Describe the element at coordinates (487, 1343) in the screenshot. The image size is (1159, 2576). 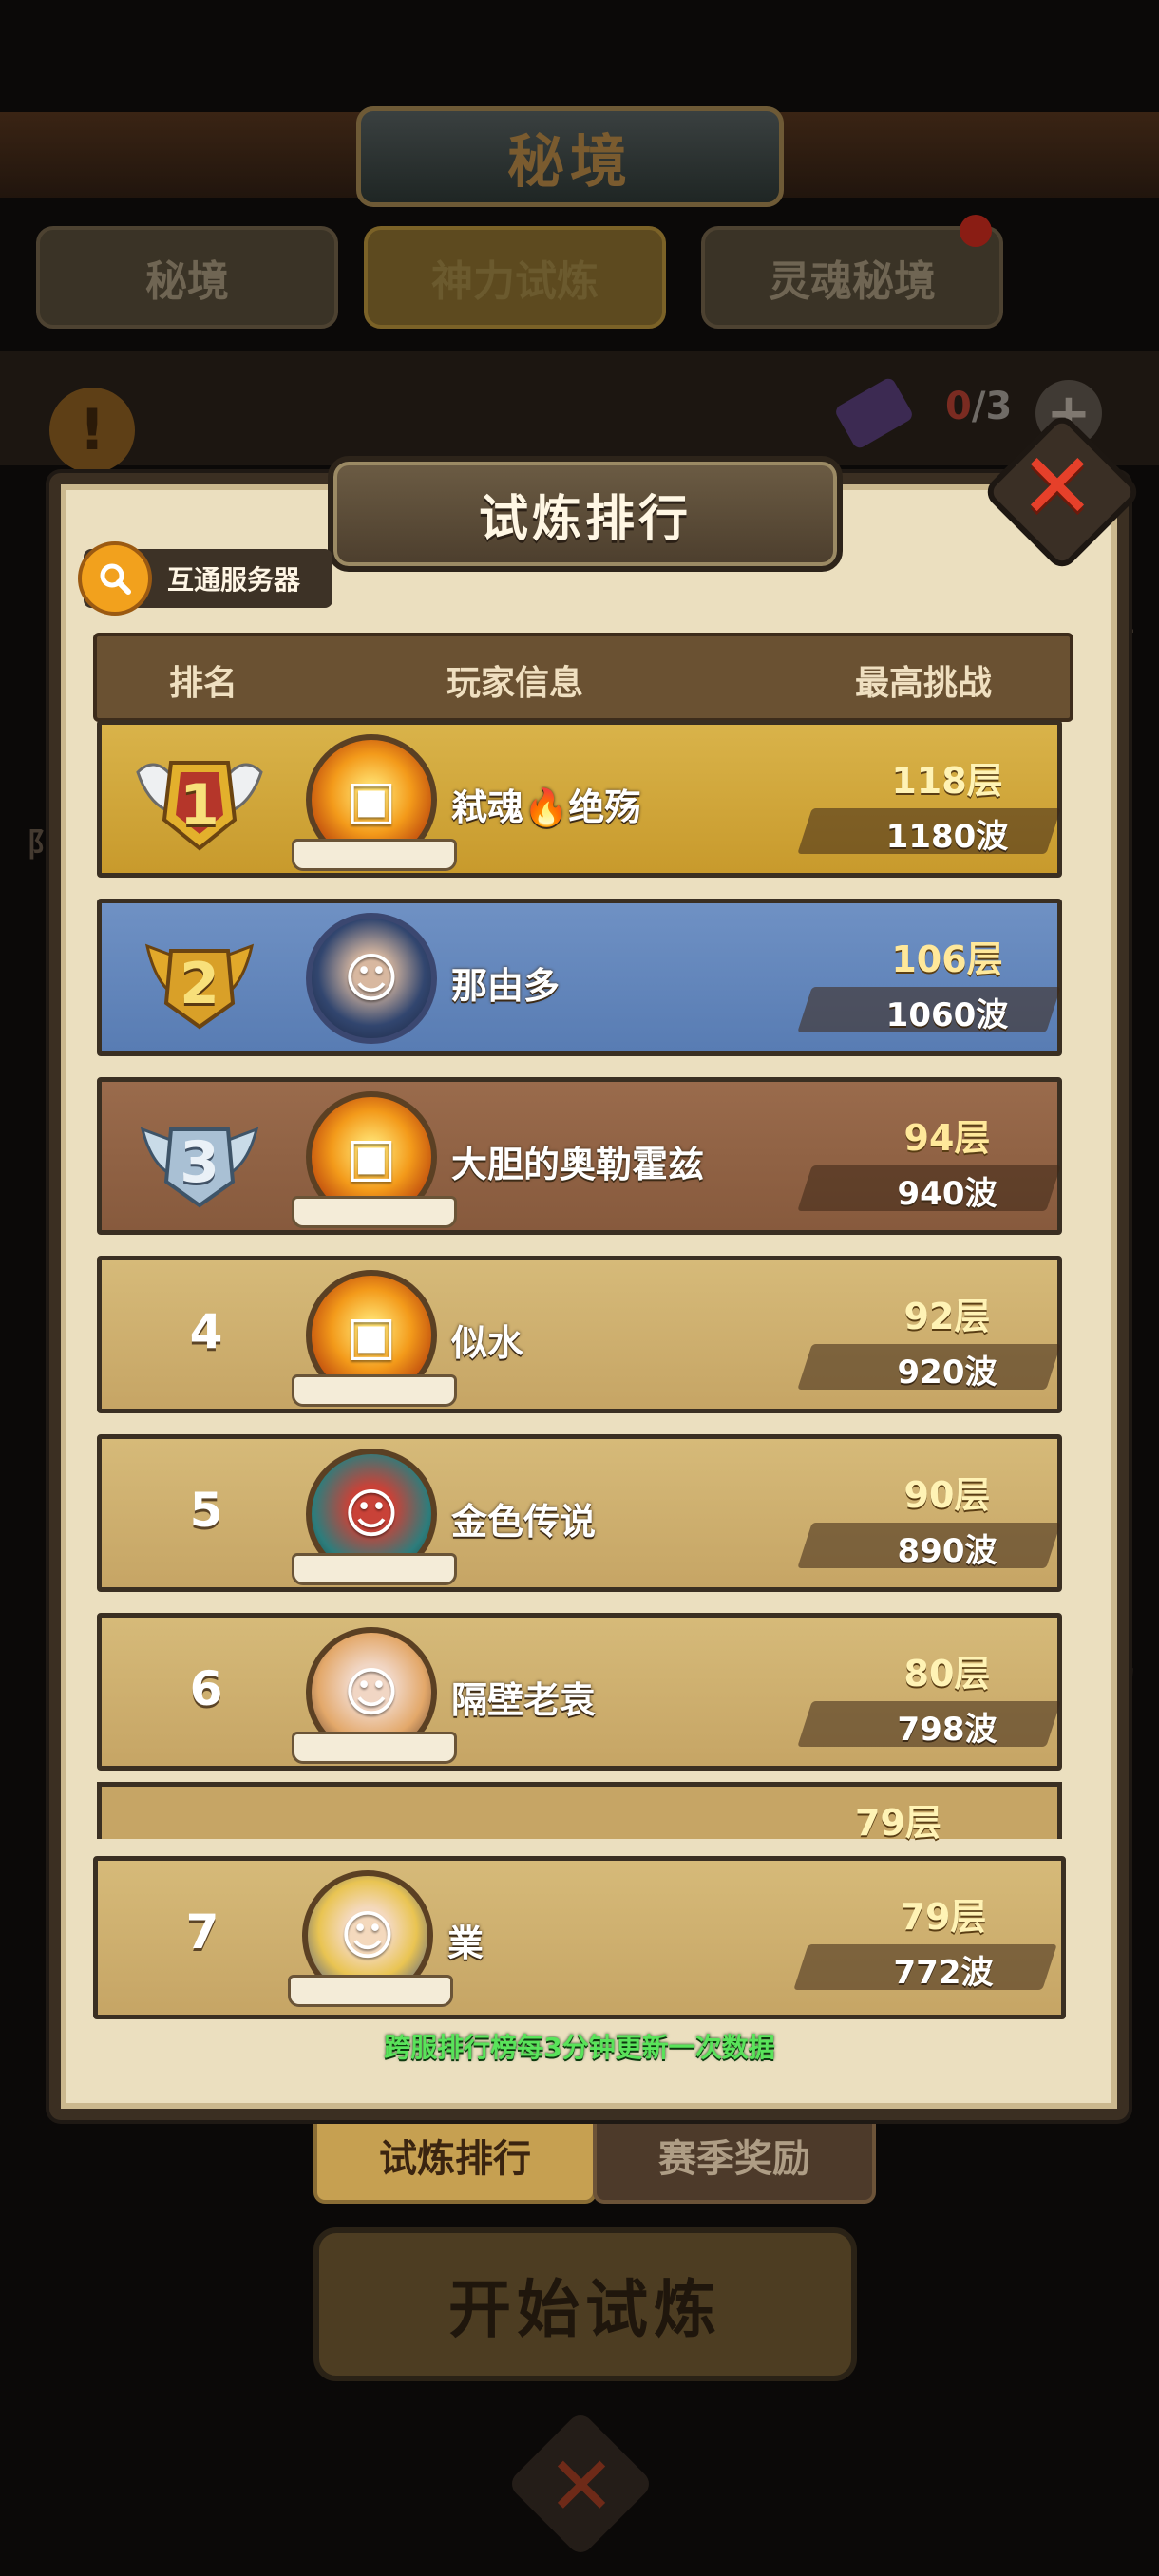
I see `player-name: 似水` at that location.